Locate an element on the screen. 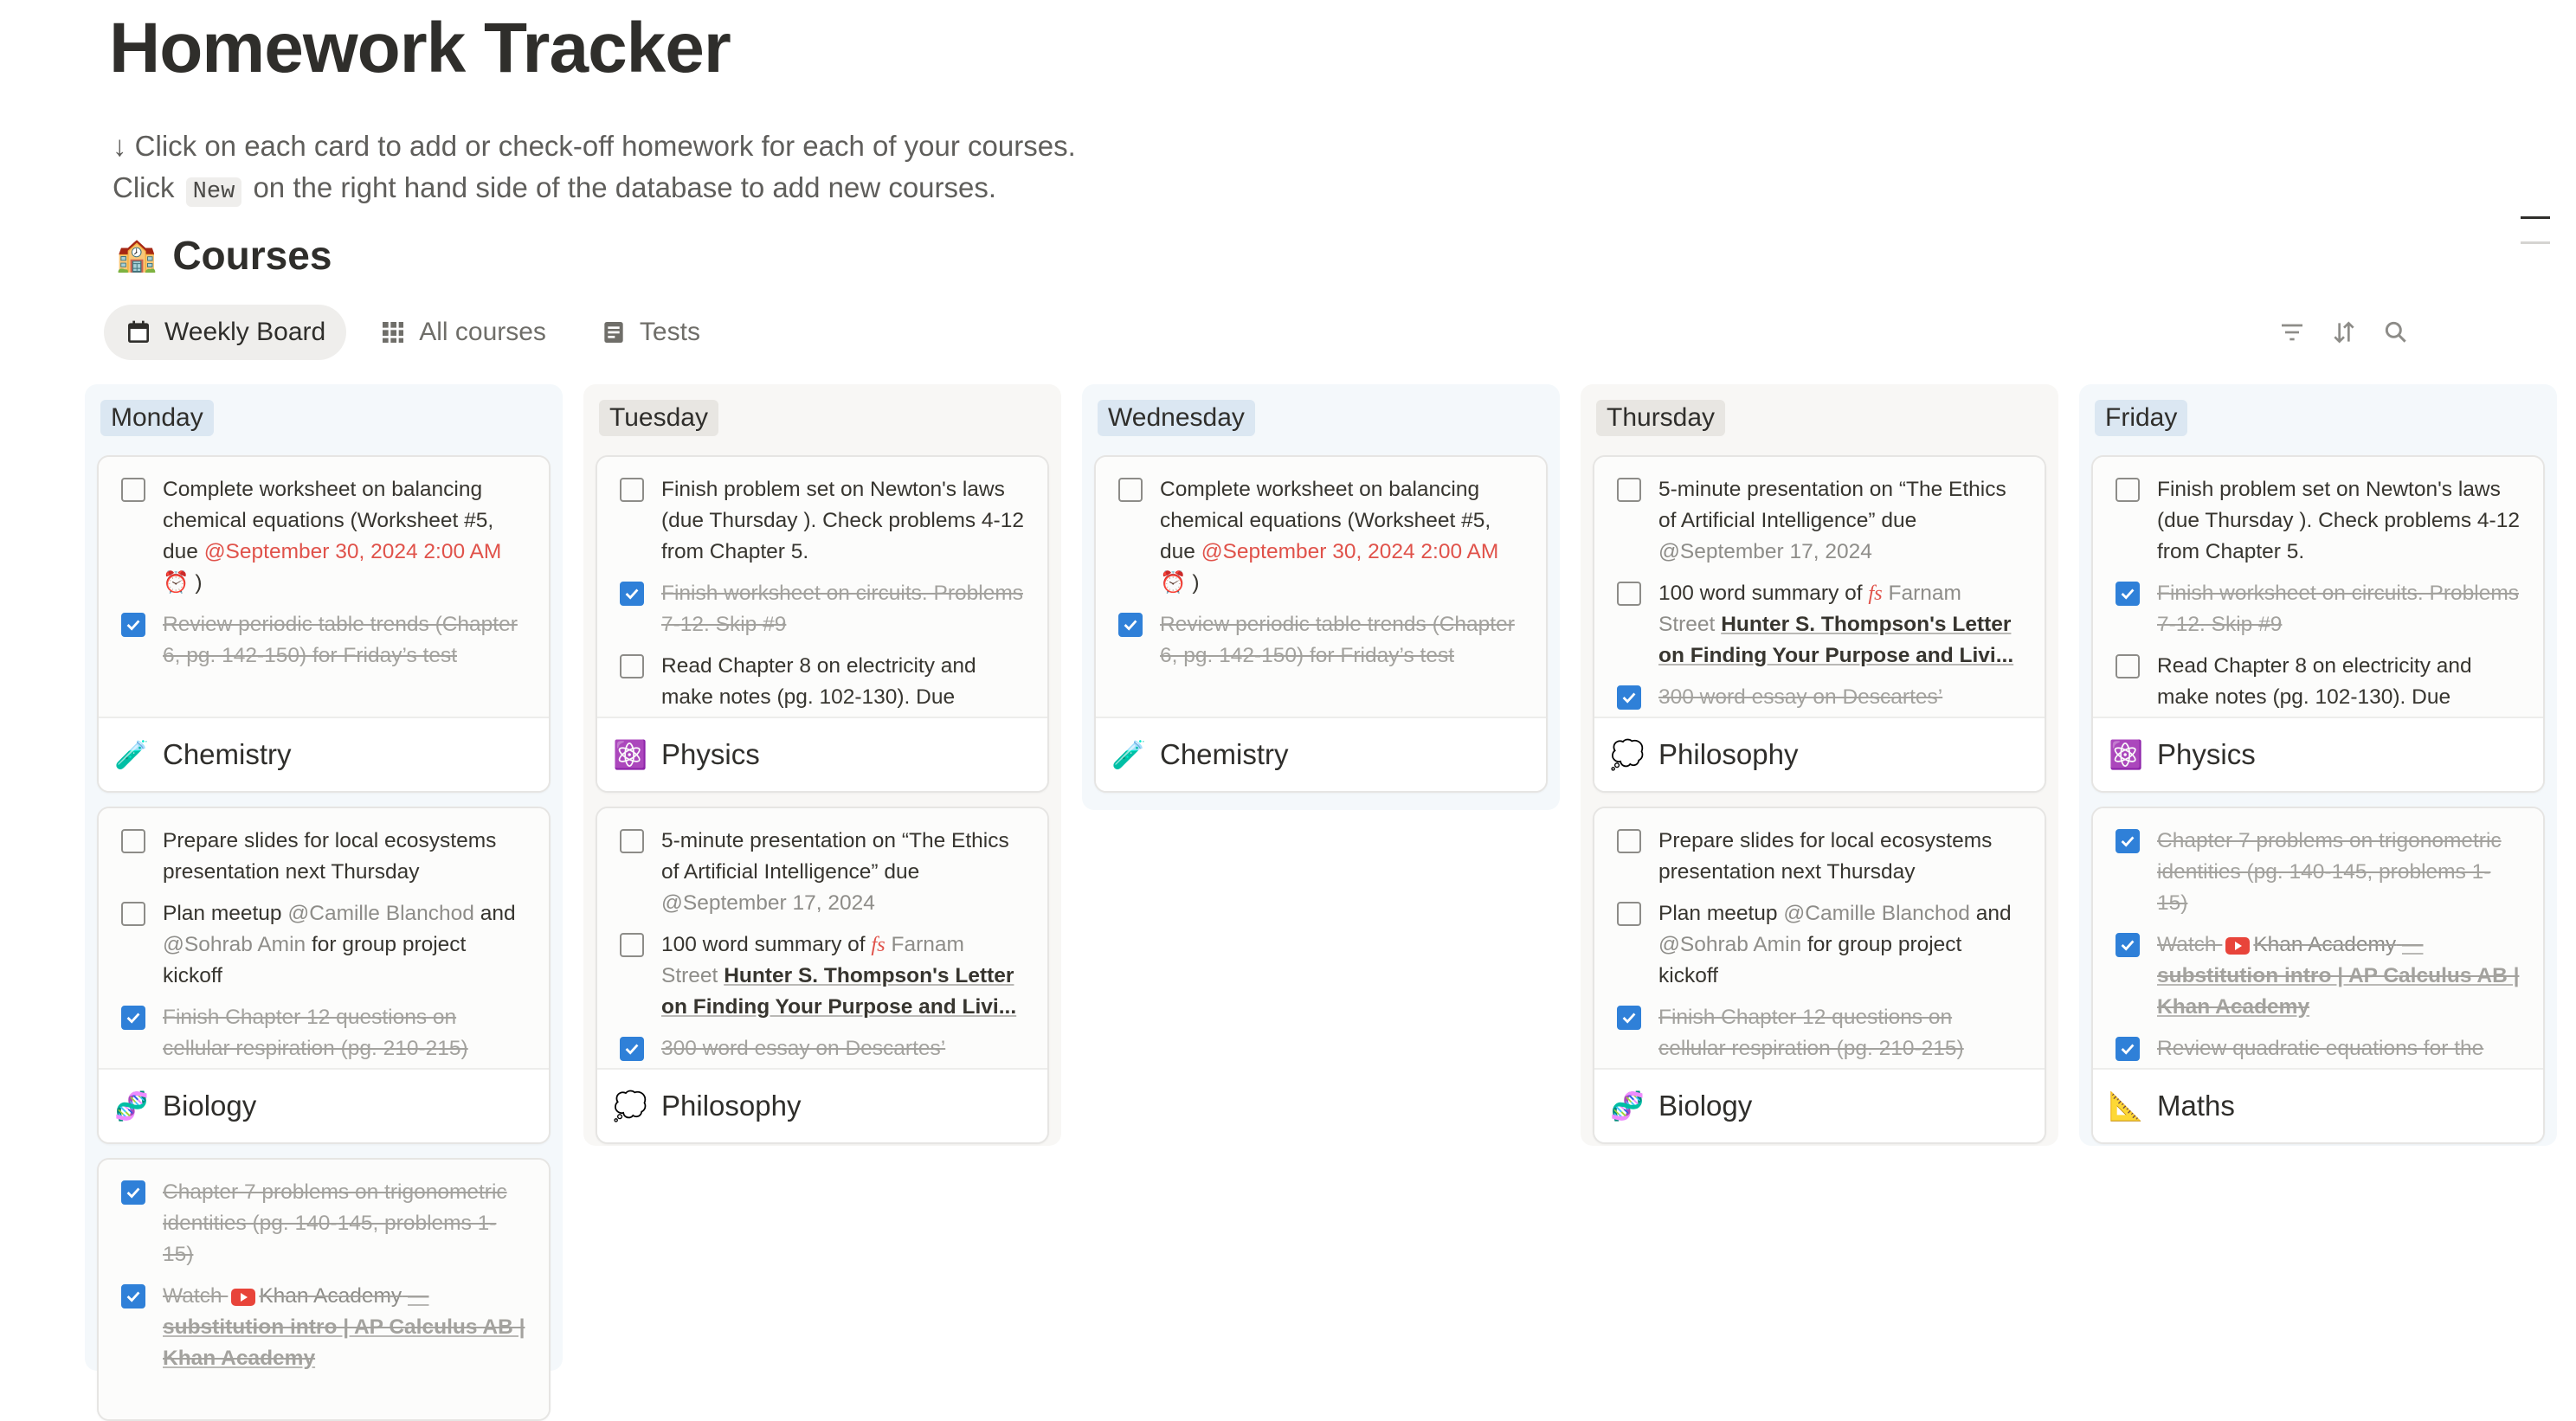 This screenshot has width=2576, height=1421. alarm-icon: ⏰ is located at coordinates (1173, 583).